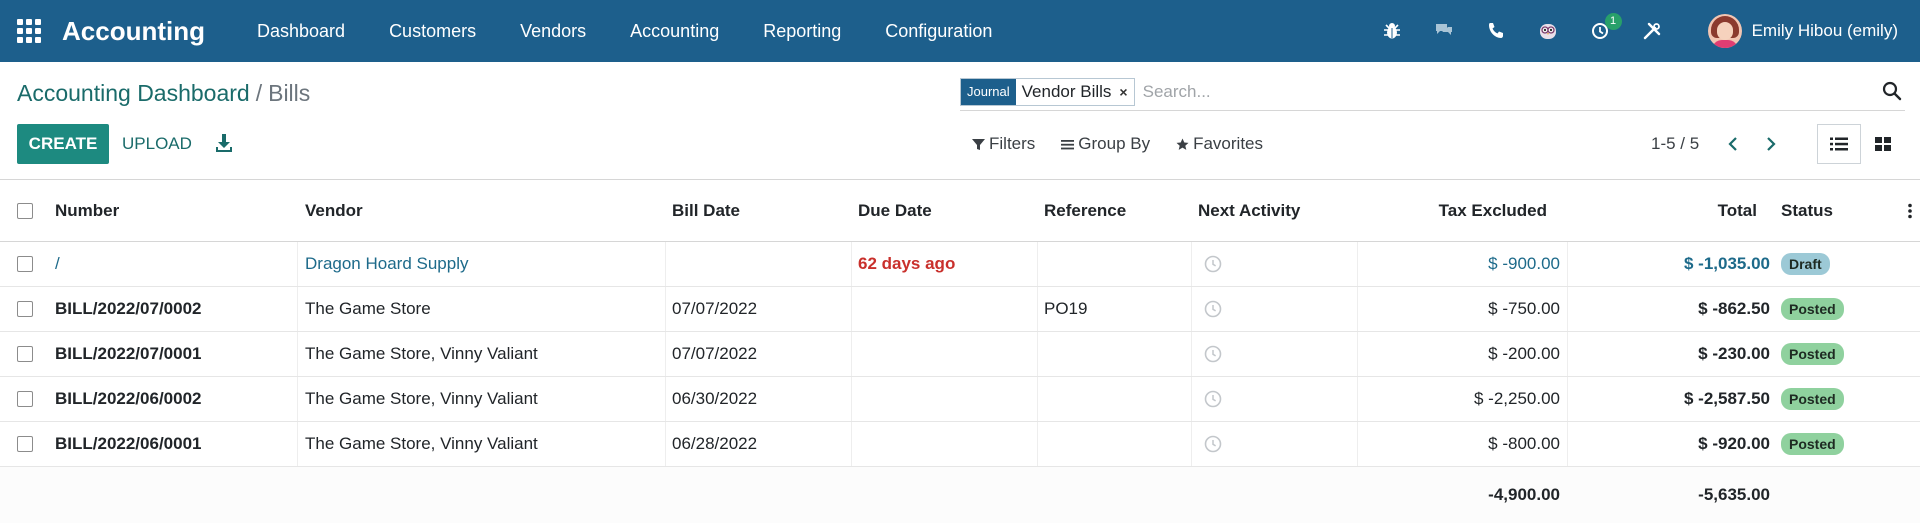 This screenshot has height=523, width=1920. I want to click on cell-number: /, so click(57, 263).